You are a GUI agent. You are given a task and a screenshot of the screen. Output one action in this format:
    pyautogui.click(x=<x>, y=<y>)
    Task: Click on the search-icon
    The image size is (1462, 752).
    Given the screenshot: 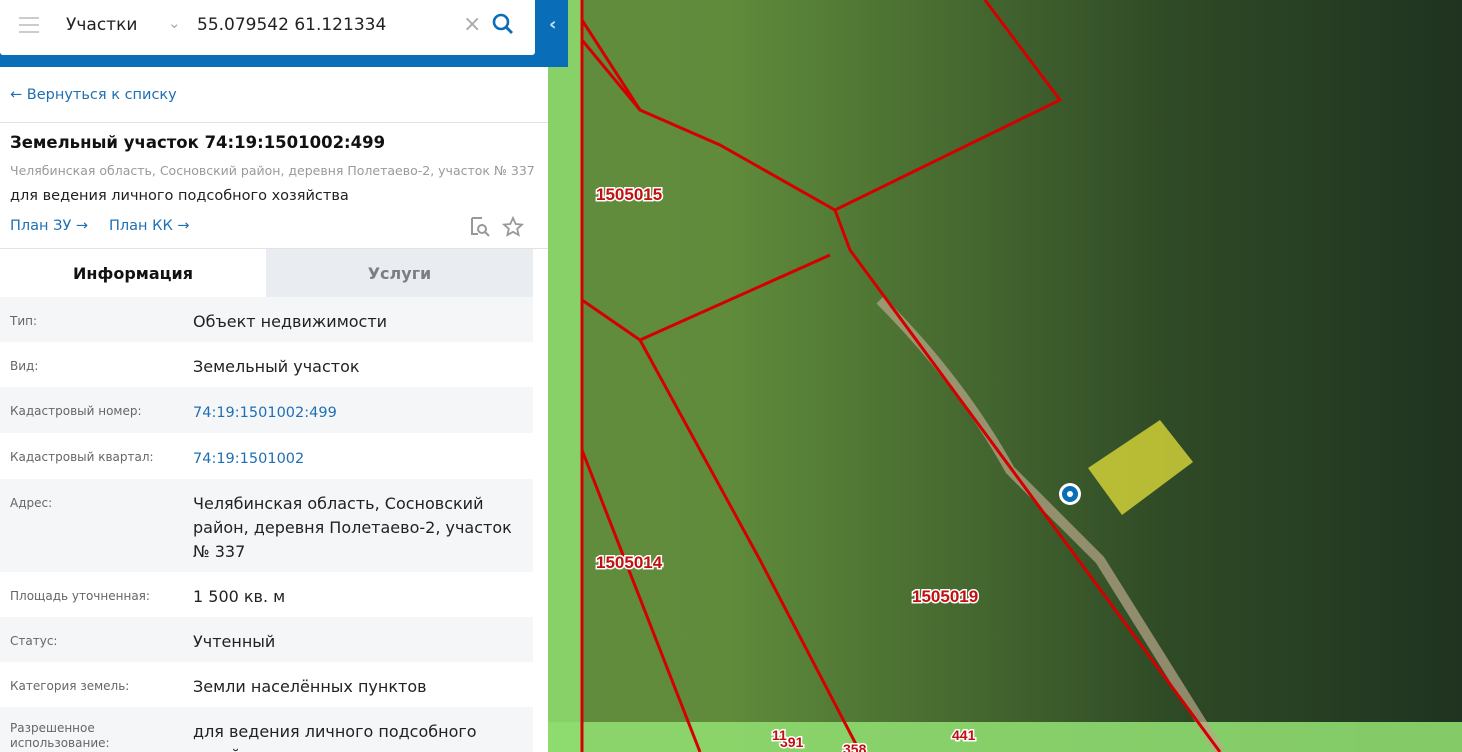 What is the action you would take?
    pyautogui.click(x=503, y=24)
    